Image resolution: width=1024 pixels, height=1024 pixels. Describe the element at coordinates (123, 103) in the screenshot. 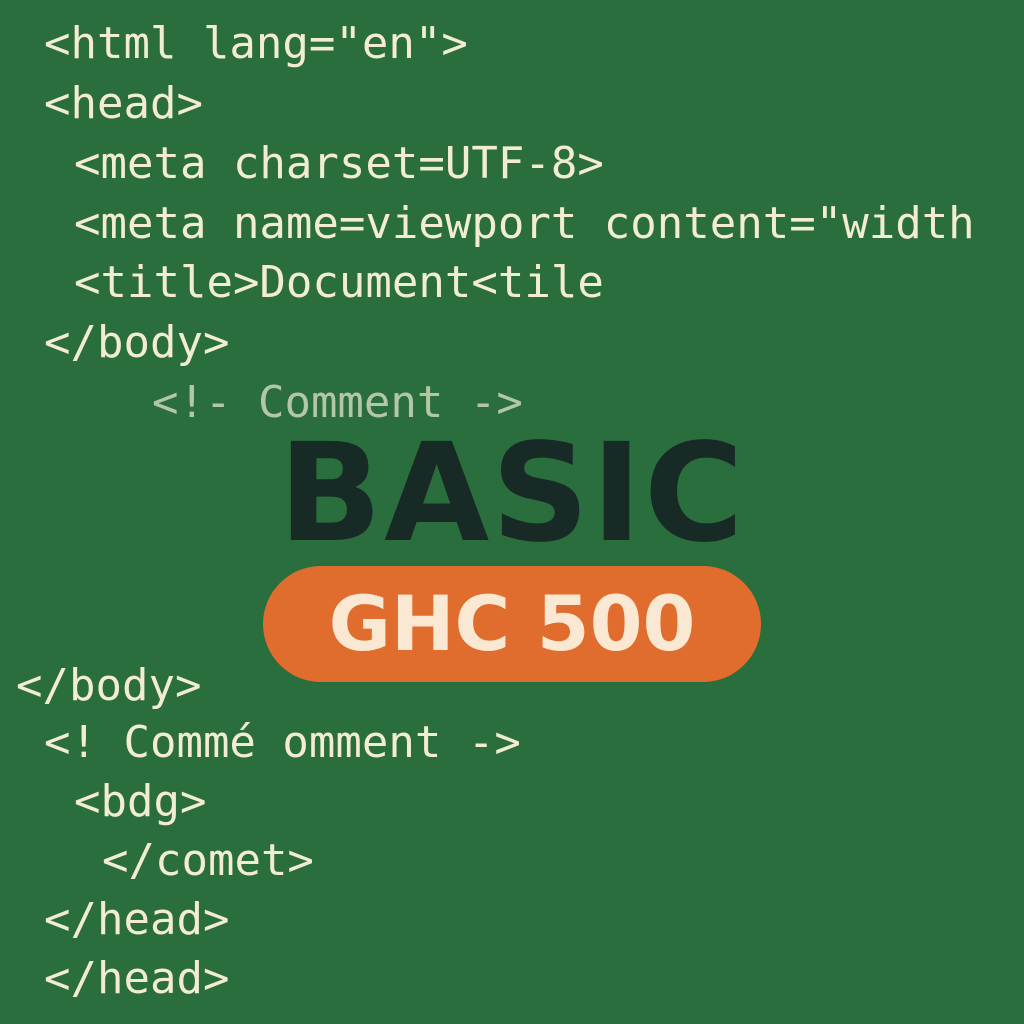

I see `code-line: <head>` at that location.